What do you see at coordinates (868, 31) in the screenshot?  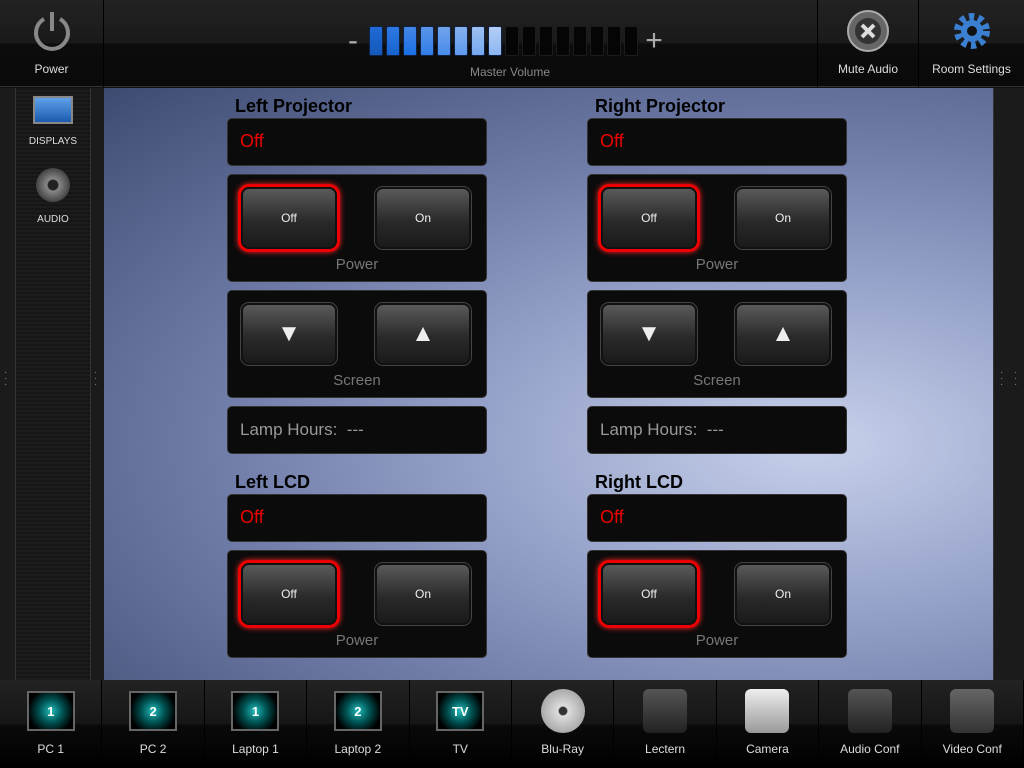 I see `mute-icon` at bounding box center [868, 31].